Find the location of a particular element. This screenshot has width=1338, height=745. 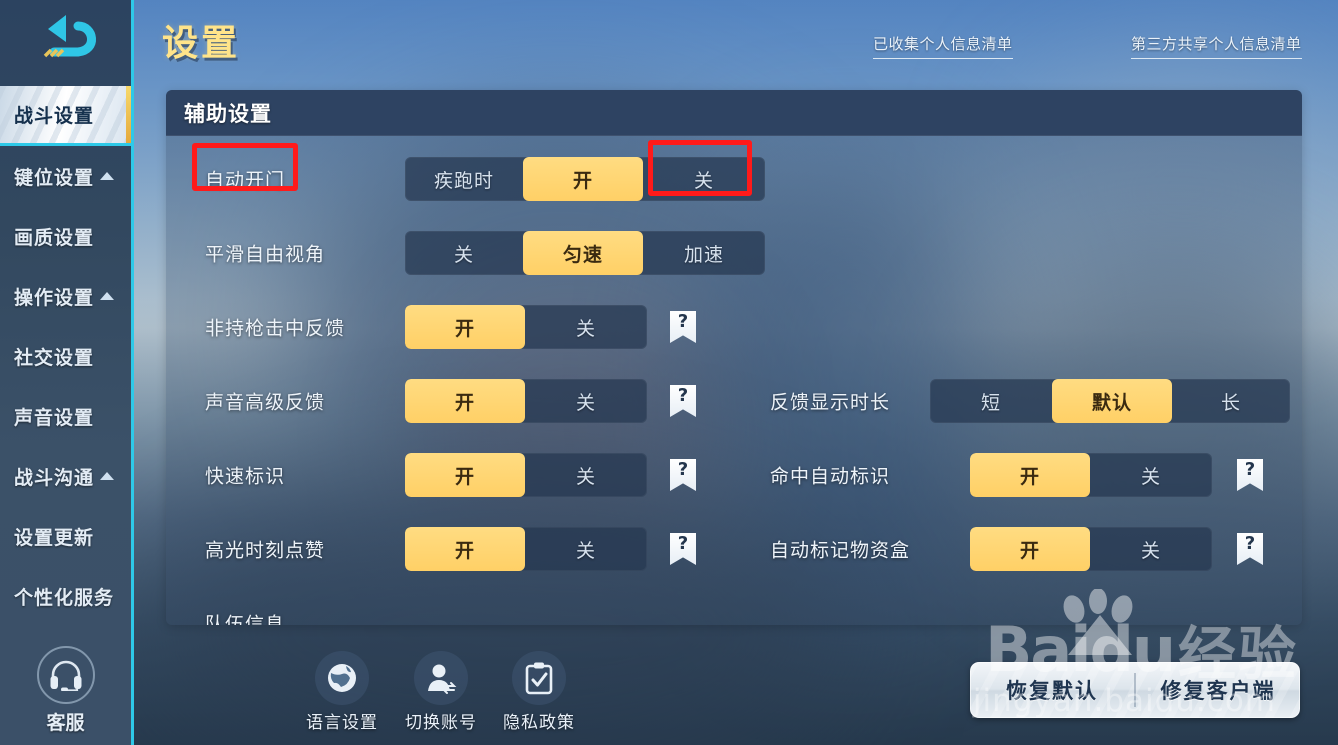

segmented-control: 关匀速 加速 is located at coordinates (585, 253).